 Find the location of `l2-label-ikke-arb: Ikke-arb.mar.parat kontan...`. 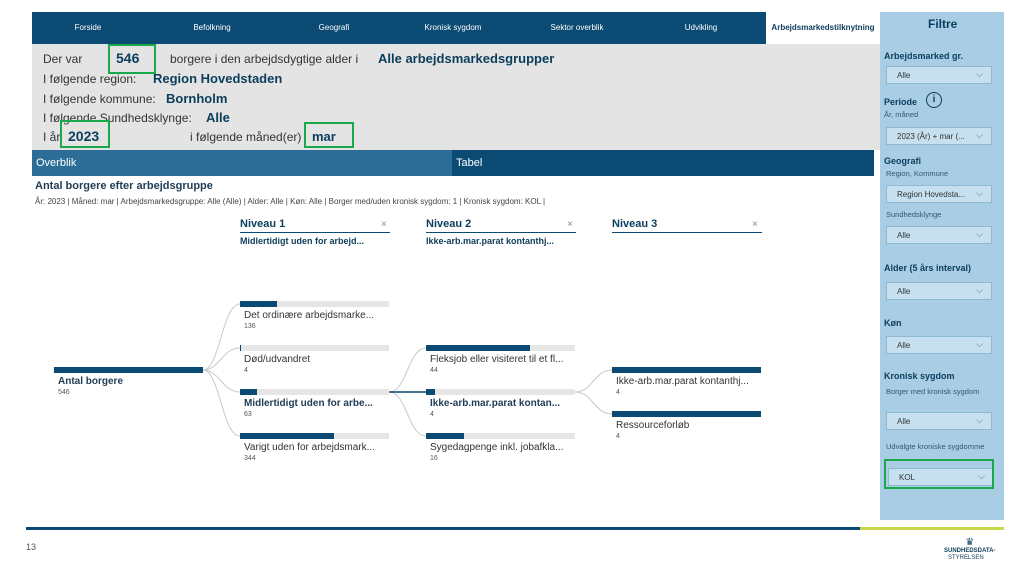

l2-label-ikke-arb: Ikke-arb.mar.parat kontan... is located at coordinates (495, 403).